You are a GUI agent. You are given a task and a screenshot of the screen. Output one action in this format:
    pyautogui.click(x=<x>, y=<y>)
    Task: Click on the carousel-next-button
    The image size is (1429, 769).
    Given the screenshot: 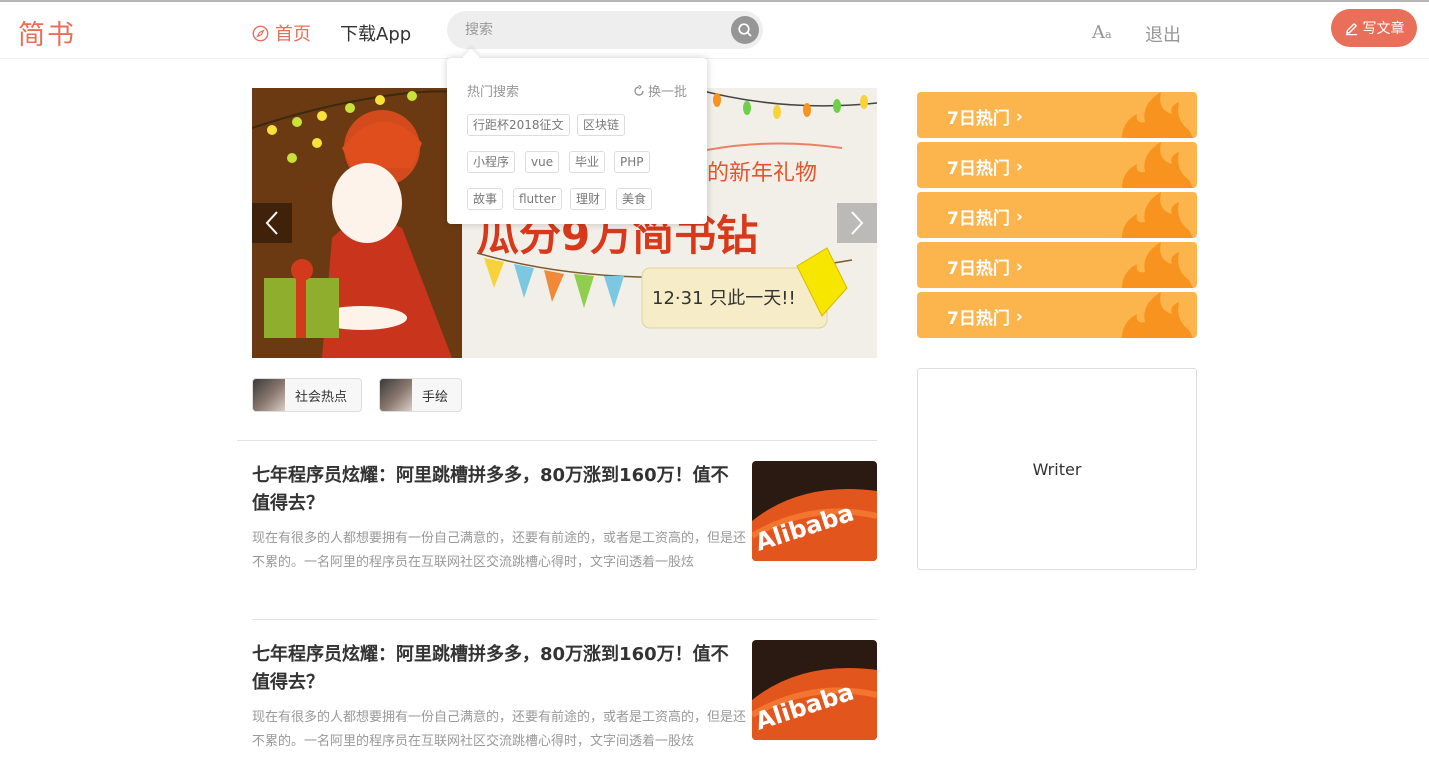 What is the action you would take?
    pyautogui.click(x=857, y=223)
    